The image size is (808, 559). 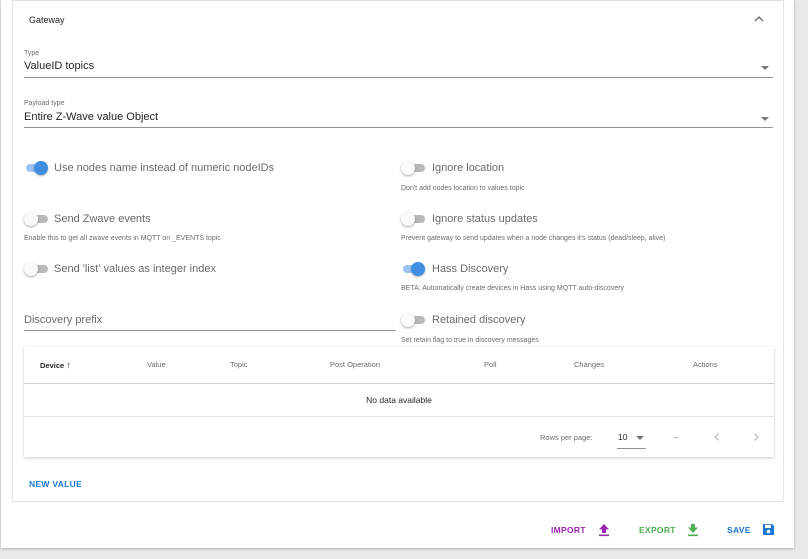 I want to click on th-device: Device ↑, so click(x=55, y=365).